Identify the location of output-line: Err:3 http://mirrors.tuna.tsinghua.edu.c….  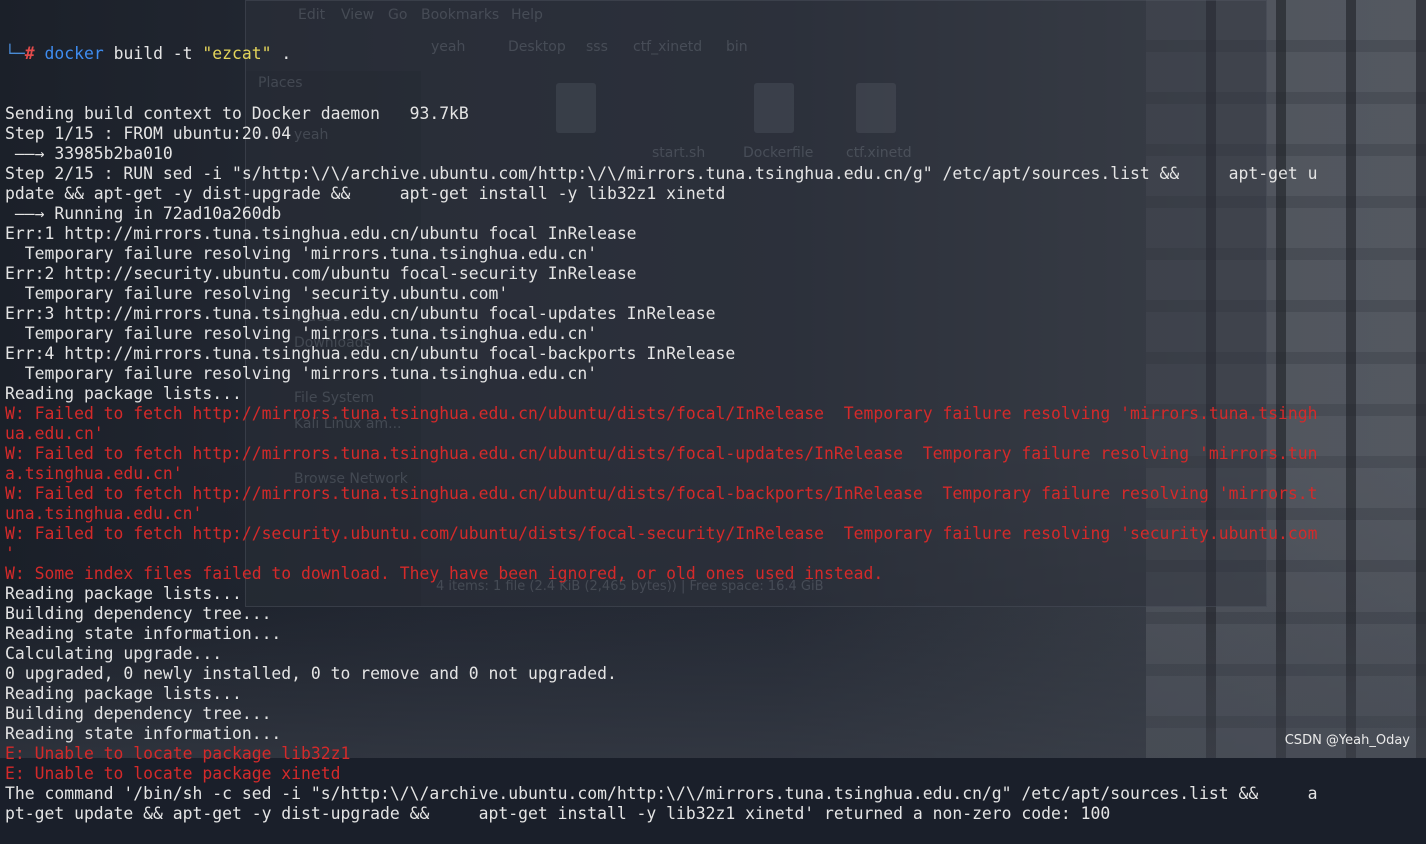
(360, 313).